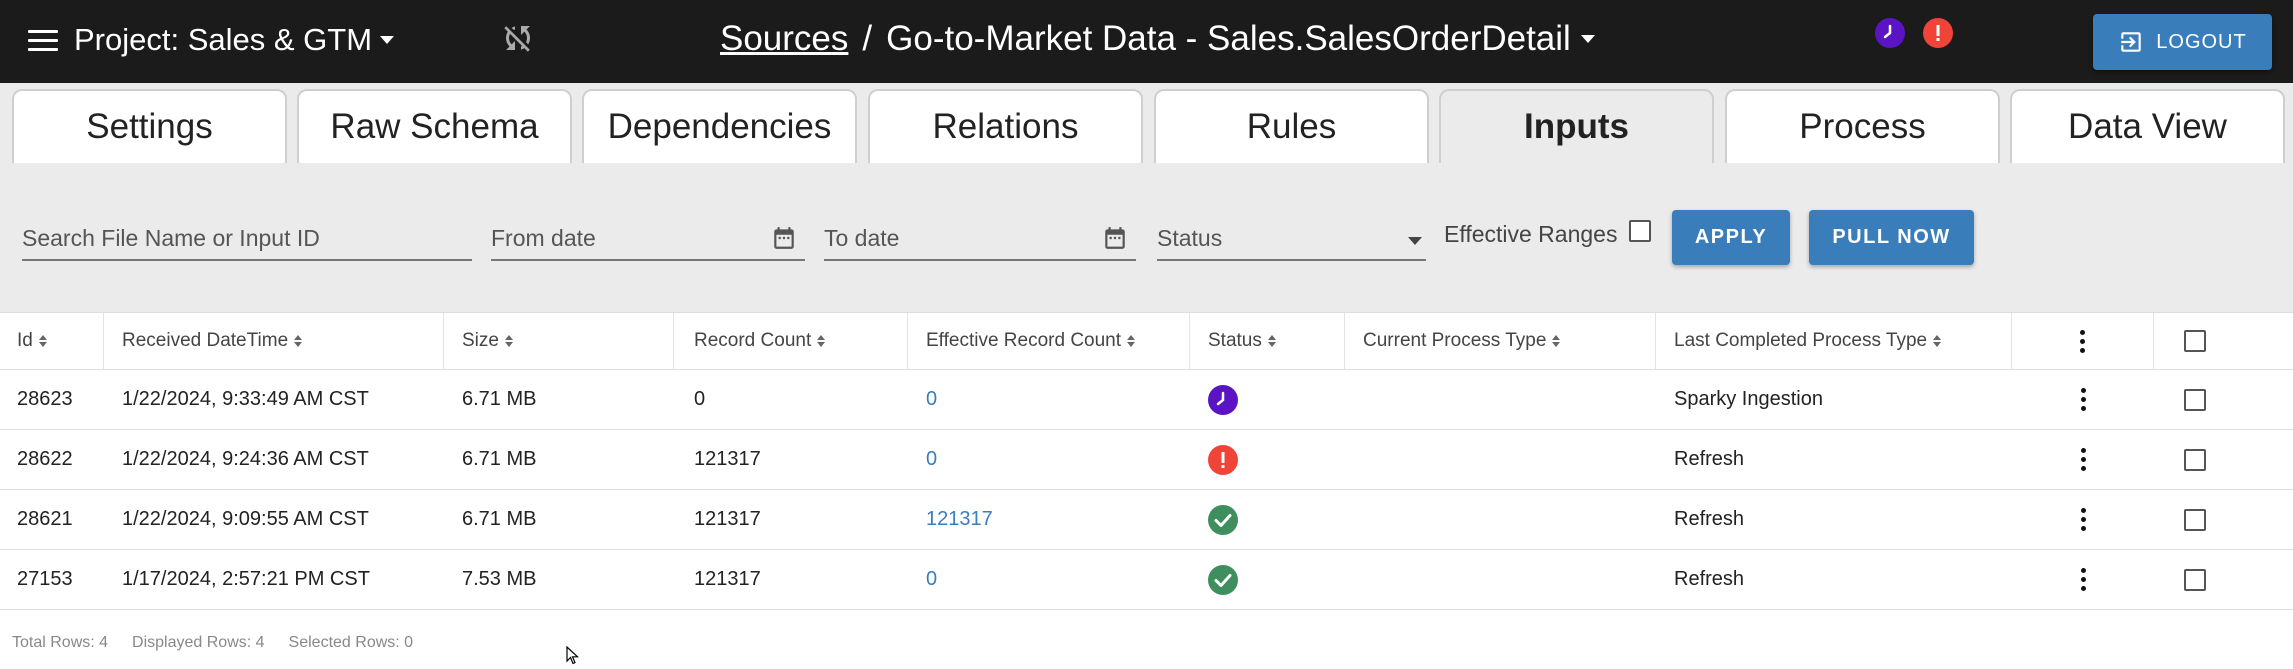 The image size is (2293, 669). I want to click on header-label: Effective Record Count, so click(1024, 340).